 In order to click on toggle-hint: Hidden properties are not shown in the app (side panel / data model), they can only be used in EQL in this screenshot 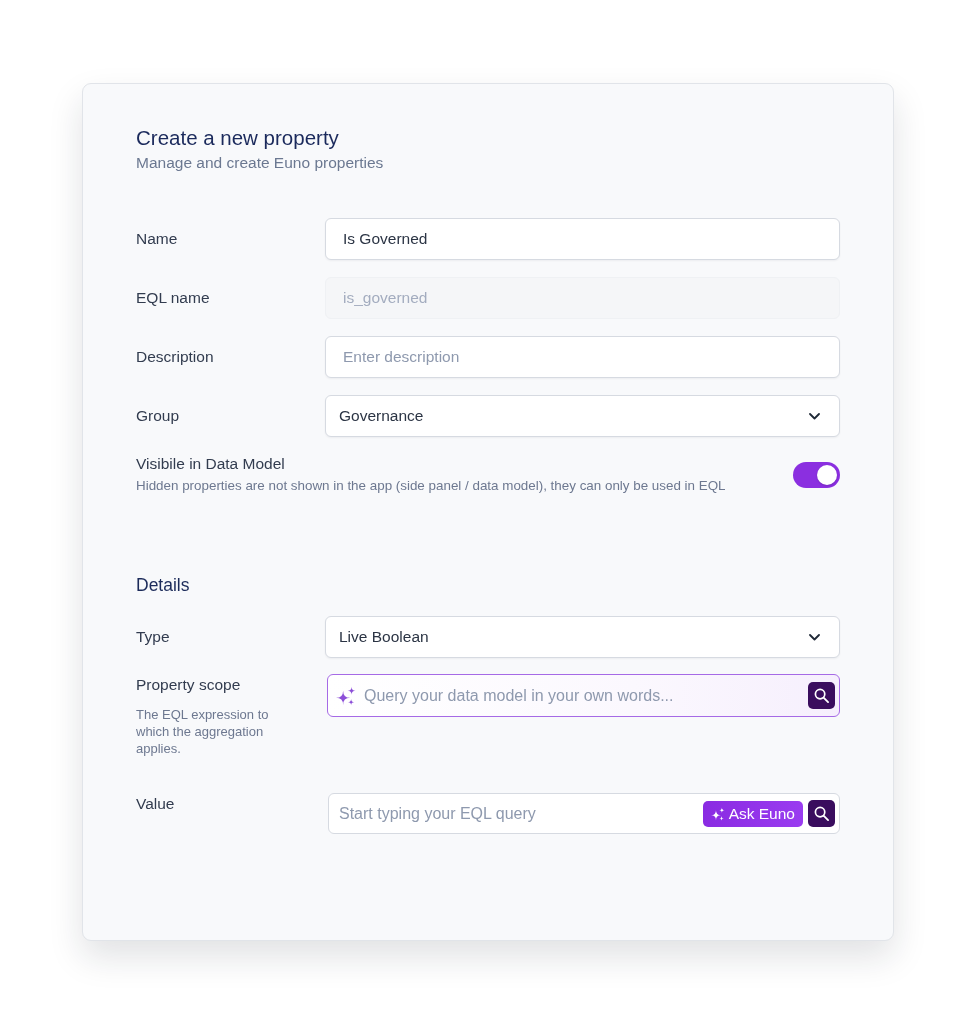, I will do `click(431, 486)`.